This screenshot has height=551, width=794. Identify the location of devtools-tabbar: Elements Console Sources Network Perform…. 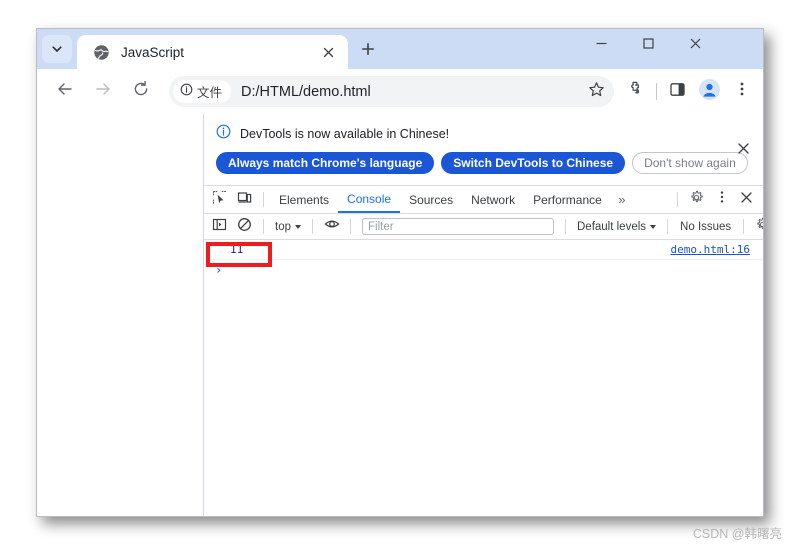
(483, 200).